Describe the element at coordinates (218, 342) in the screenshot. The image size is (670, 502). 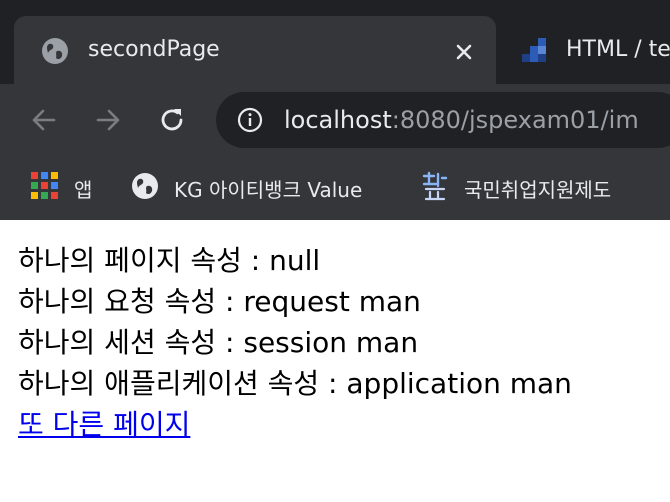
I see `session-attribute-line: 하나의 세션 속성 : session man` at that location.